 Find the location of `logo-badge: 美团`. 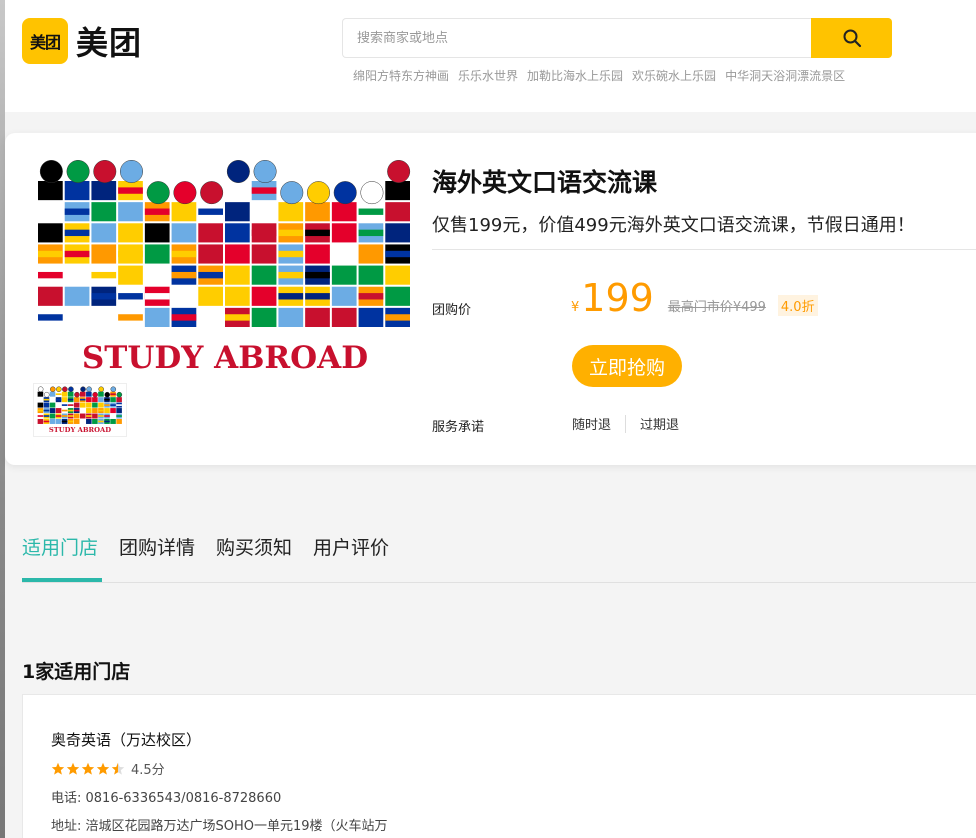

logo-badge: 美团 is located at coordinates (45, 41).